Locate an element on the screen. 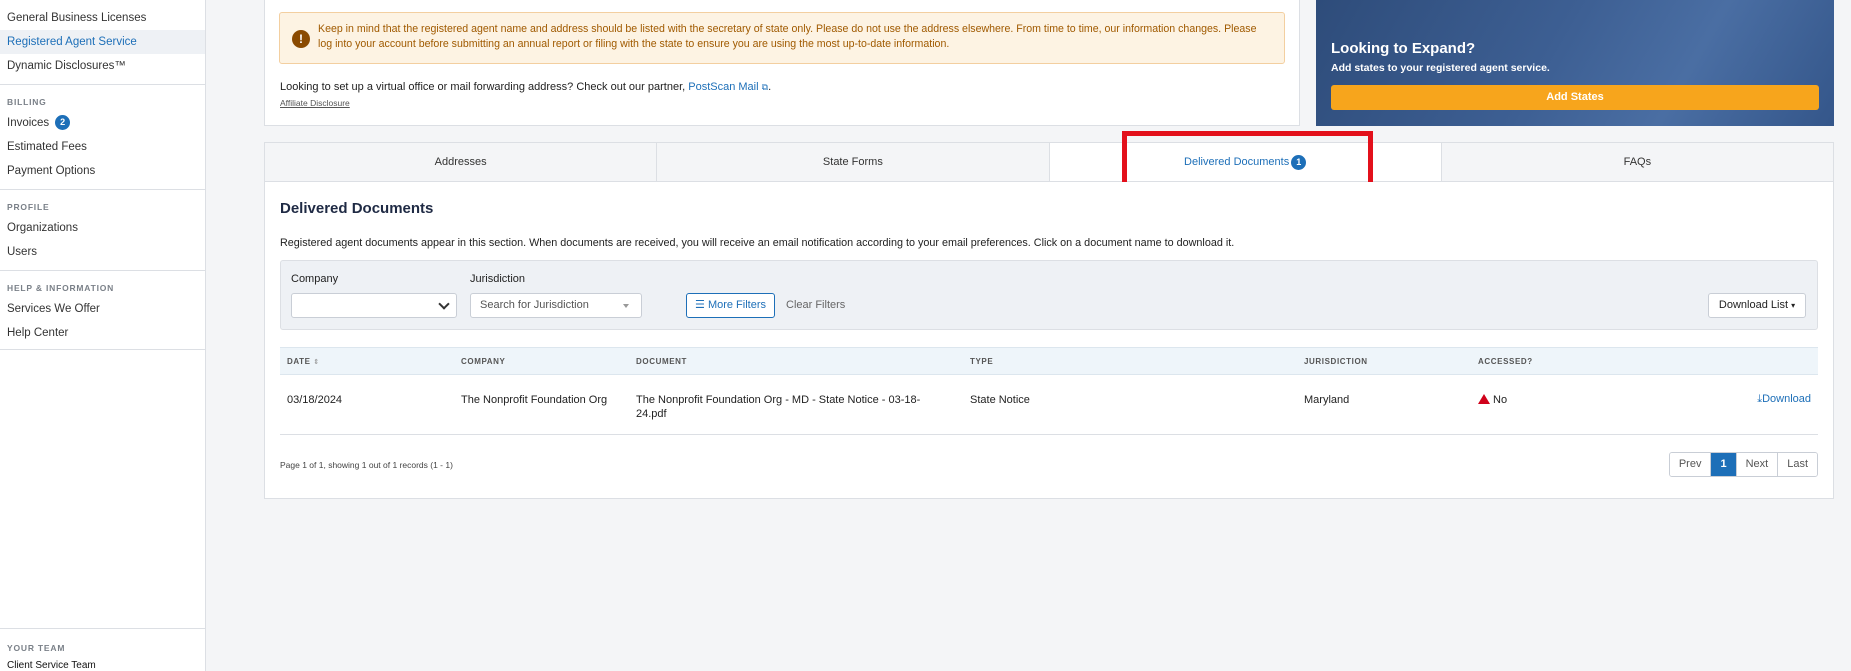  invoices-count-badge: 2 is located at coordinates (63, 123).